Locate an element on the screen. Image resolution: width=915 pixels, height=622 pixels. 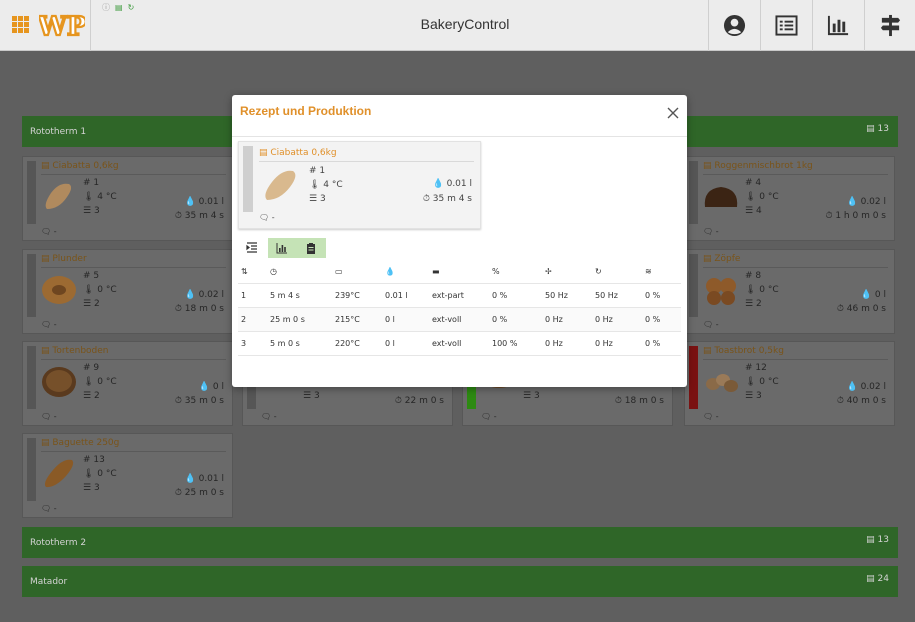
recipe-number: # 9 is located at coordinates (91, 368).